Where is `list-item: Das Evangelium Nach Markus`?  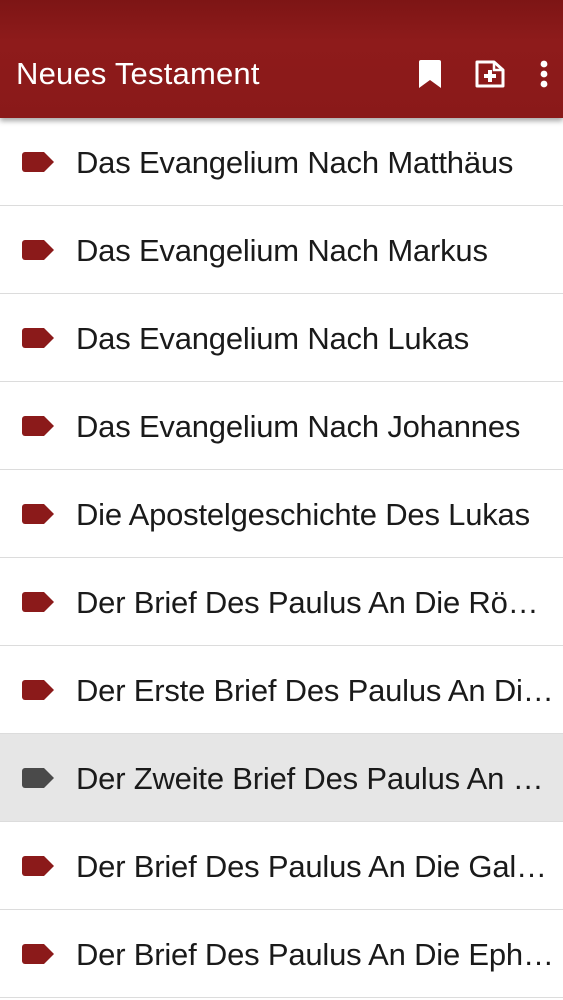 list-item: Das Evangelium Nach Markus is located at coordinates (281, 250).